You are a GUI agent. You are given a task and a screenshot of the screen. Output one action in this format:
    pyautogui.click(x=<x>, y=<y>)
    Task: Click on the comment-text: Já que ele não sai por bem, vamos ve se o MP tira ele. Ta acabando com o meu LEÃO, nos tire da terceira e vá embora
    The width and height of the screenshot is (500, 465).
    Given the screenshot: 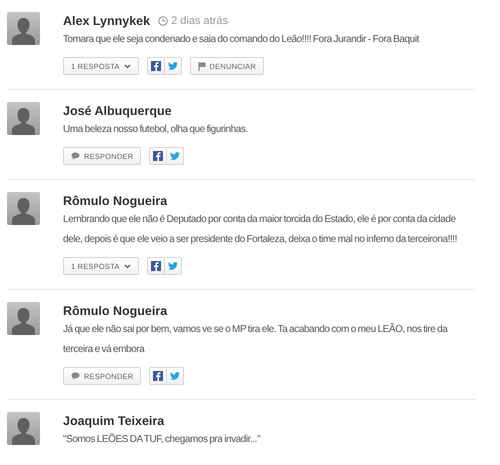 What is the action you would take?
    pyautogui.click(x=256, y=339)
    